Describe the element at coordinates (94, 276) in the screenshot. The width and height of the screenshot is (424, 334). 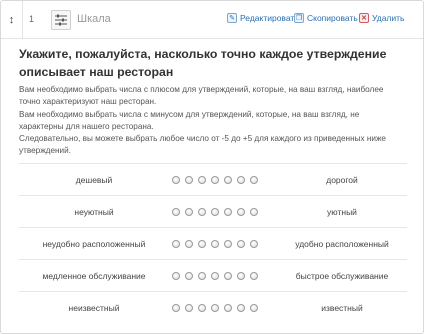
I see `scale-left-label: медленное обслуживание` at that location.